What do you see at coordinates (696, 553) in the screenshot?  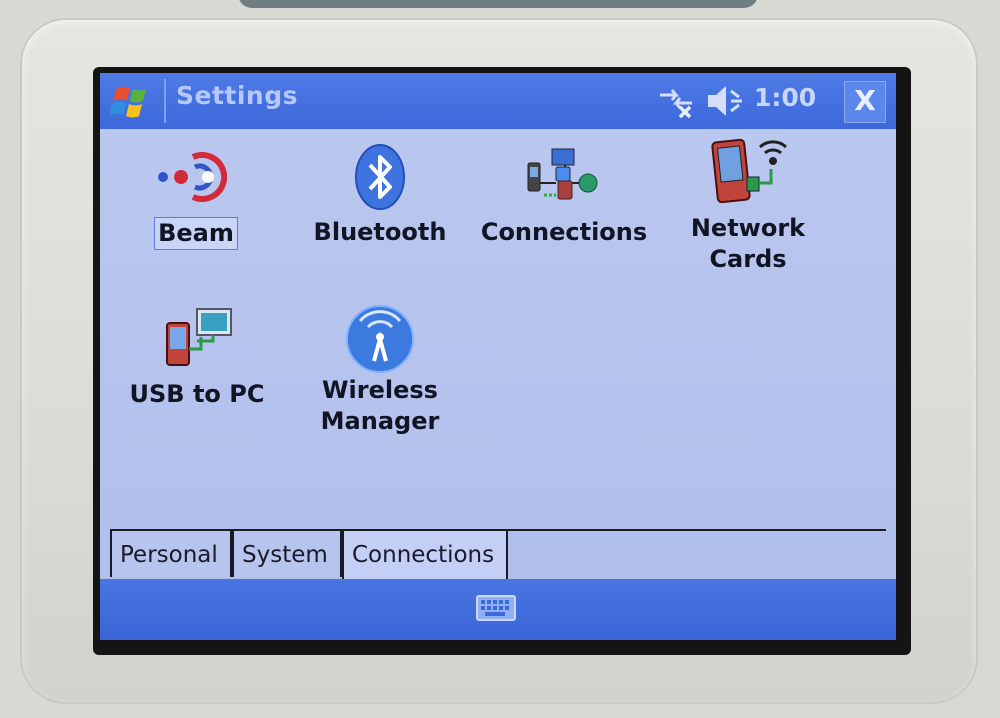 I see `tab-bar-filler` at bounding box center [696, 553].